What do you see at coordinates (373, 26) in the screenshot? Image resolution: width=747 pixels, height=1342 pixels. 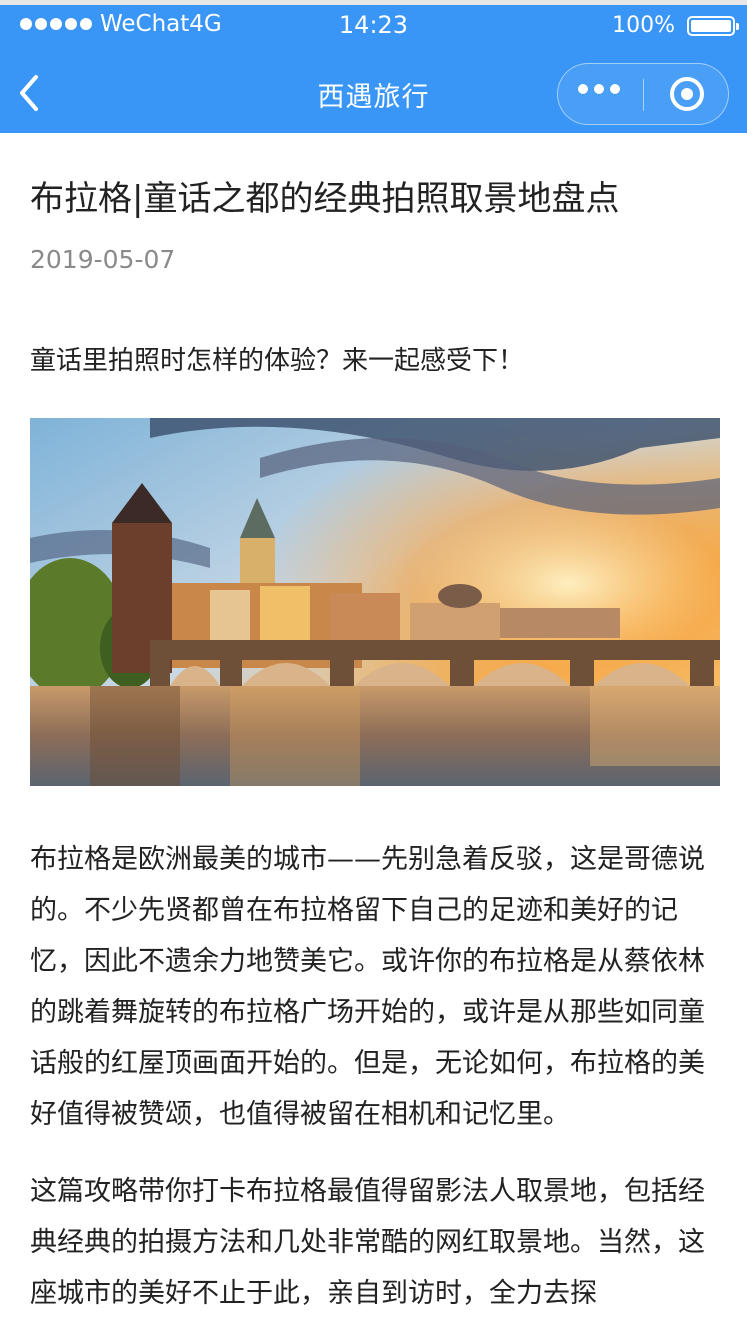 I see `status-bar: WeChat4G 14:23 100%` at bounding box center [373, 26].